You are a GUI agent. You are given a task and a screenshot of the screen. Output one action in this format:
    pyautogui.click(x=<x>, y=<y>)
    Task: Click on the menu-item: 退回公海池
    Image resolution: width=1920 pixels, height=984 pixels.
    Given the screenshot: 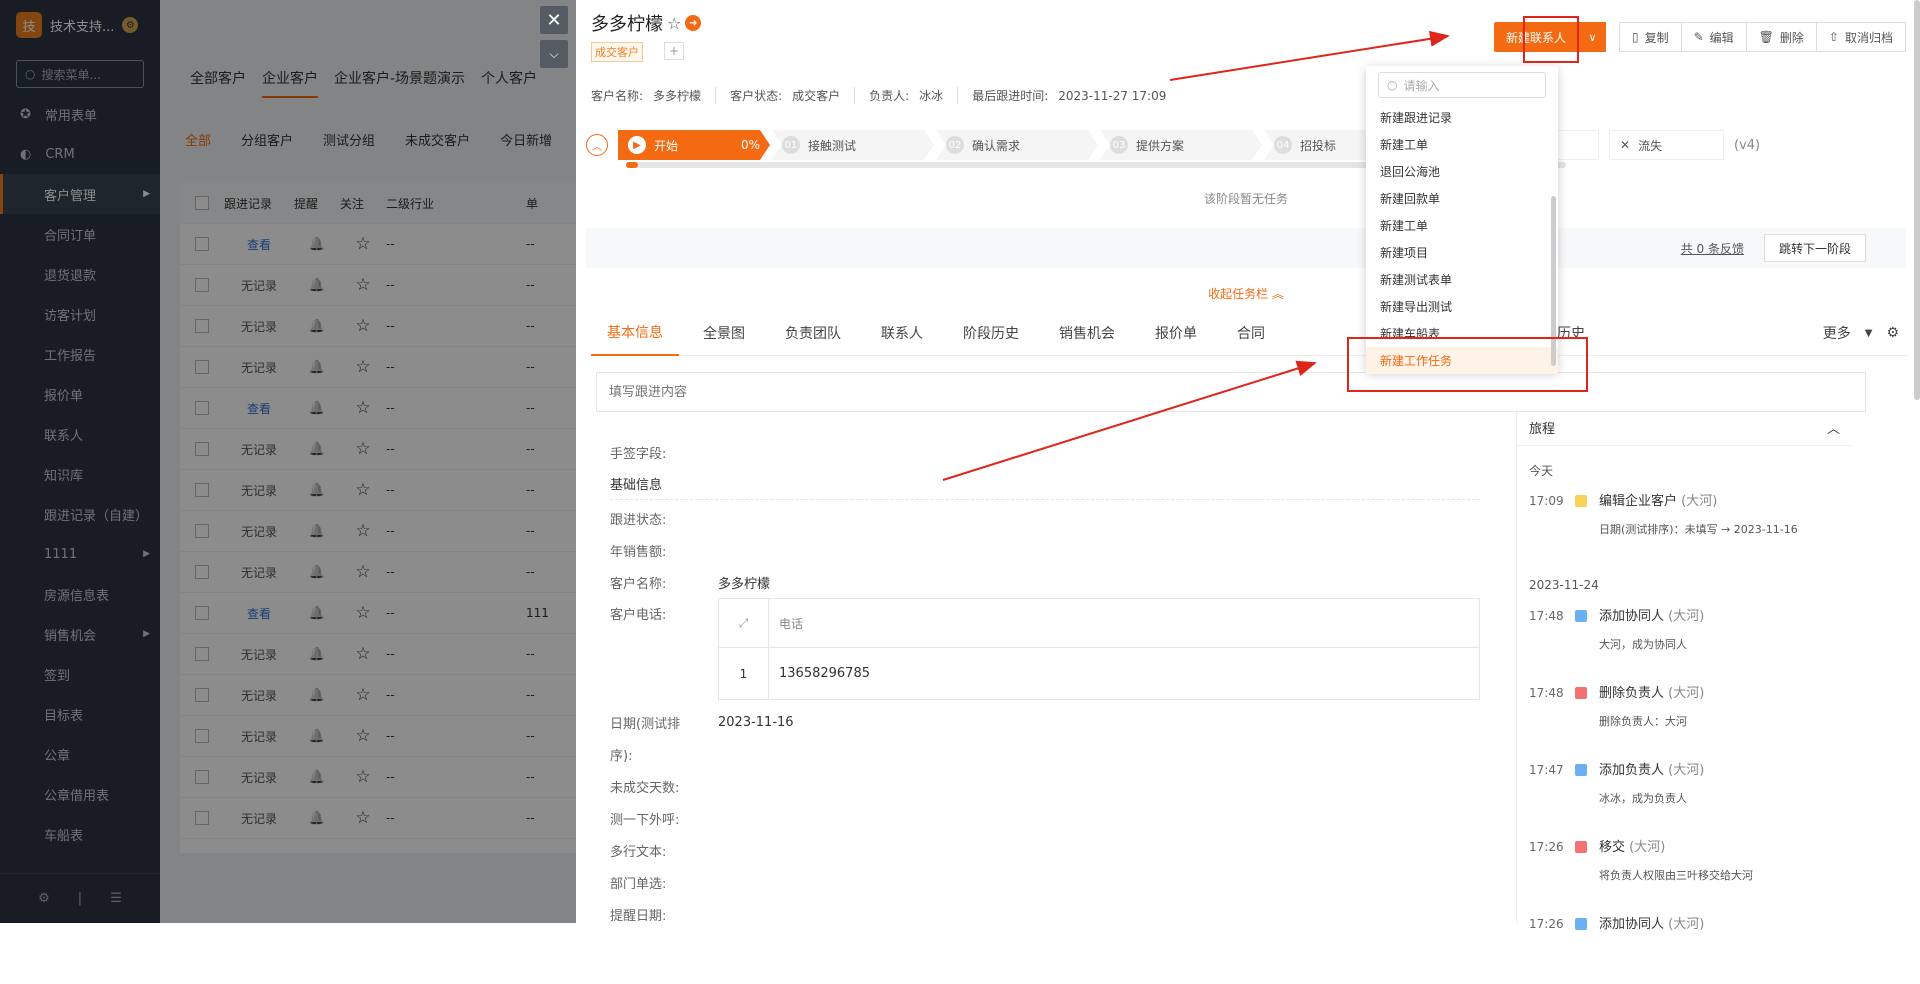 What is the action you would take?
    pyautogui.click(x=1462, y=171)
    